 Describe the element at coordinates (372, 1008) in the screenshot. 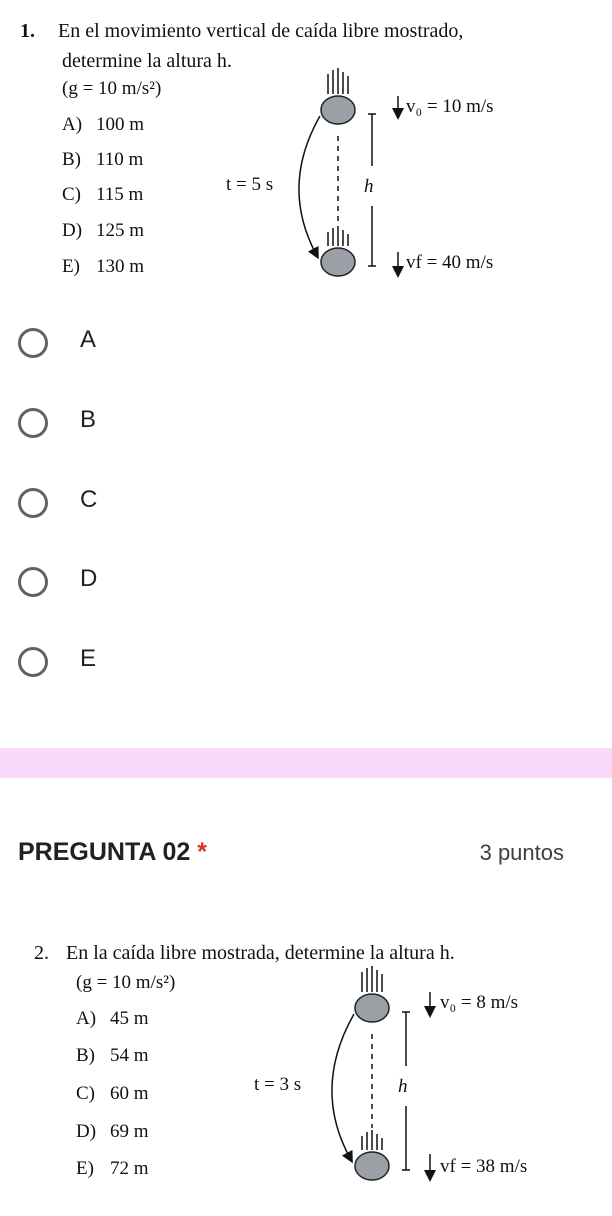

I see `q2-ball-top` at that location.